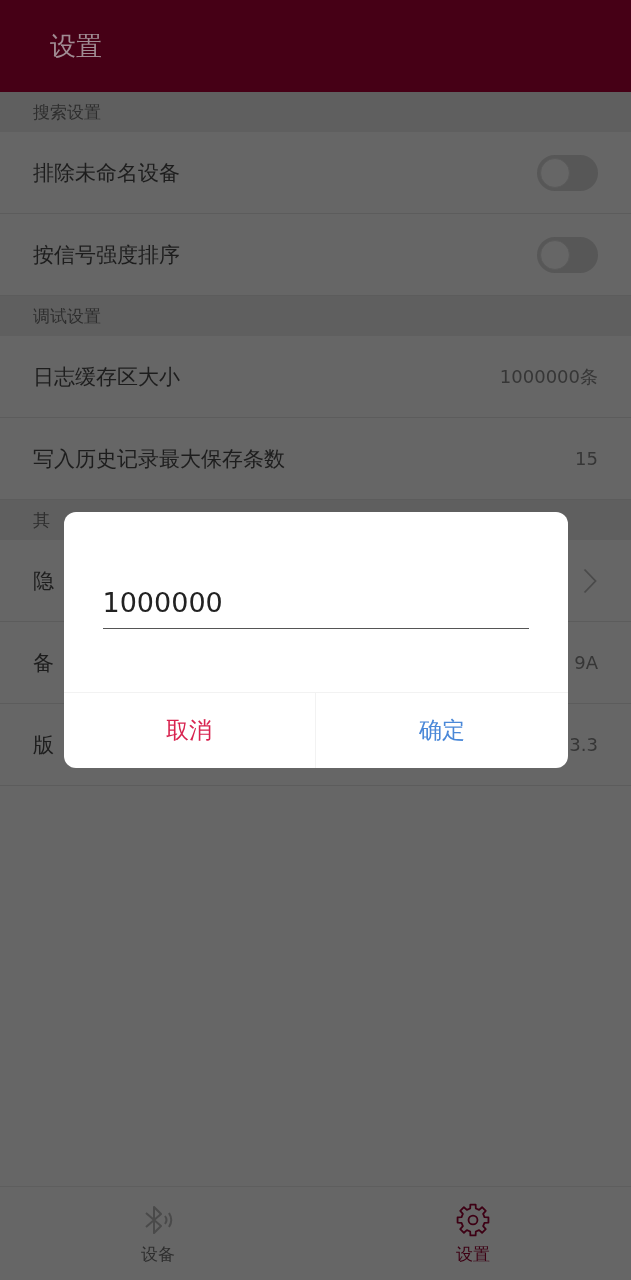  Describe the element at coordinates (315, 603) in the screenshot. I see `input-field: 1000000` at that location.